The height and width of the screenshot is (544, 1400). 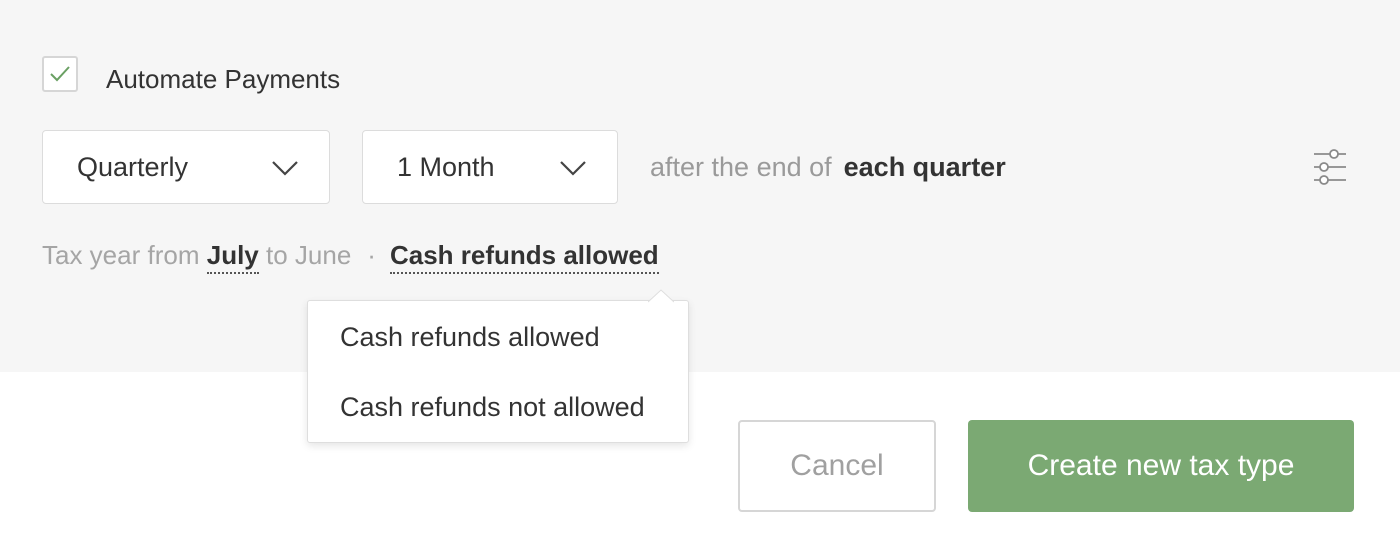 I want to click on cancel-button: Cancel, so click(x=837, y=466).